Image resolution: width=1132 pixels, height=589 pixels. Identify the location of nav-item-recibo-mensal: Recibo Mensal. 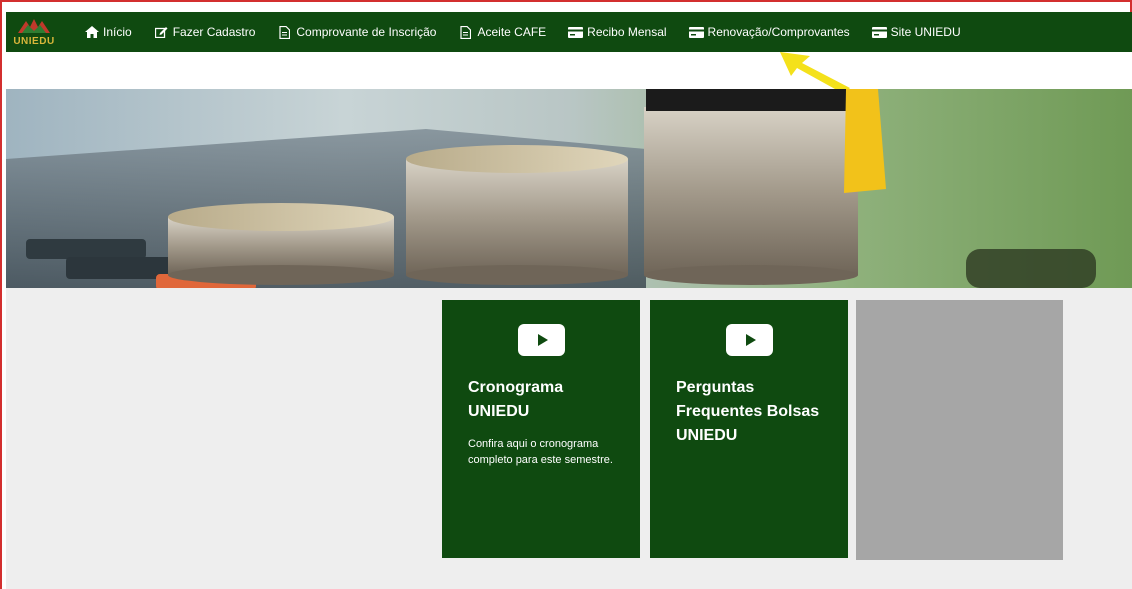
(617, 32).